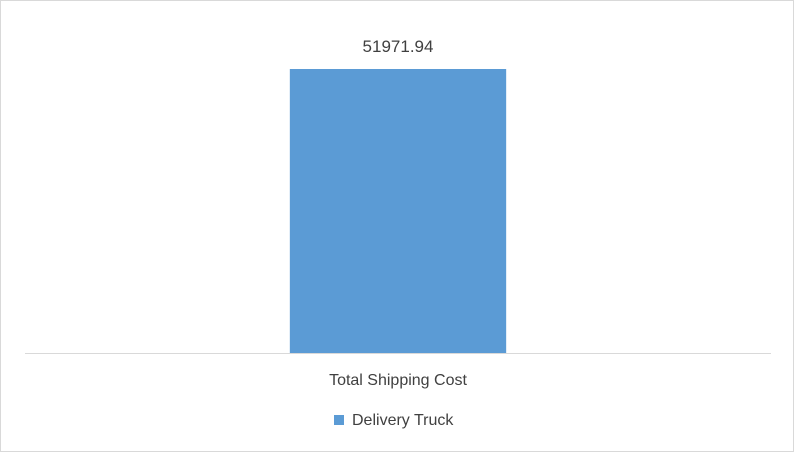  I want to click on legend-swatch, so click(339, 420).